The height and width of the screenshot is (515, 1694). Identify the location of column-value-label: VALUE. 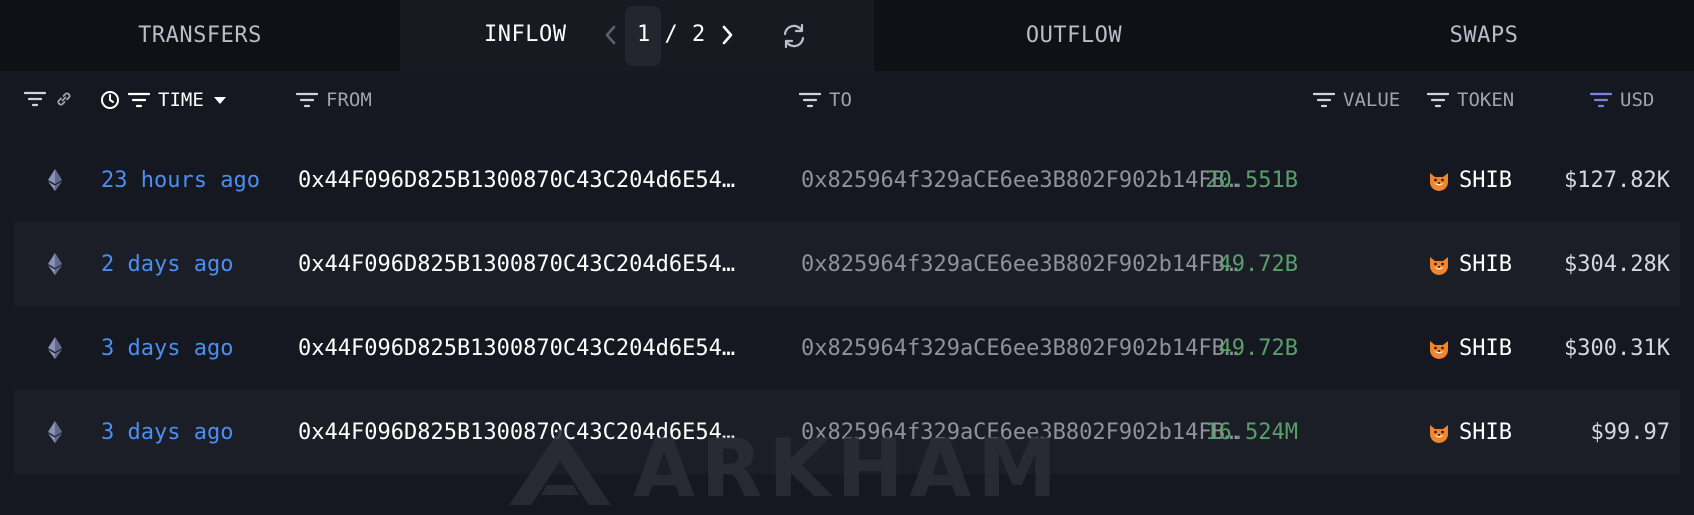
(1372, 100).